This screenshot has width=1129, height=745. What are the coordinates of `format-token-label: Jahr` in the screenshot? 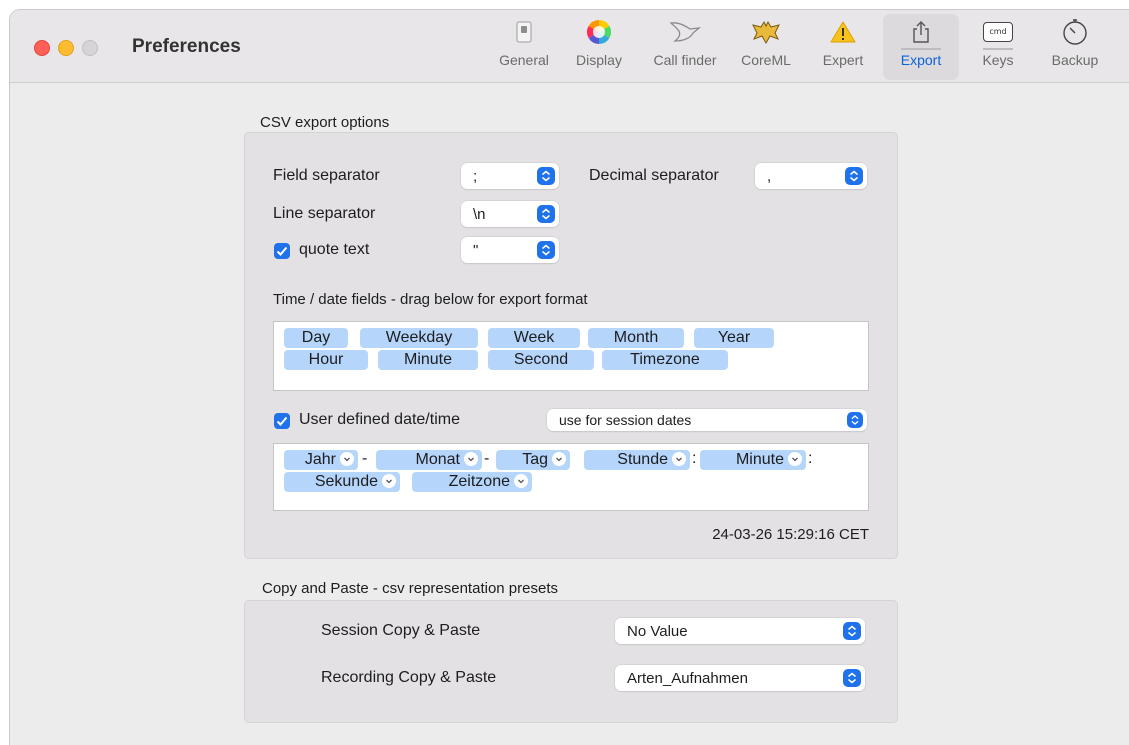 It's located at (320, 459).